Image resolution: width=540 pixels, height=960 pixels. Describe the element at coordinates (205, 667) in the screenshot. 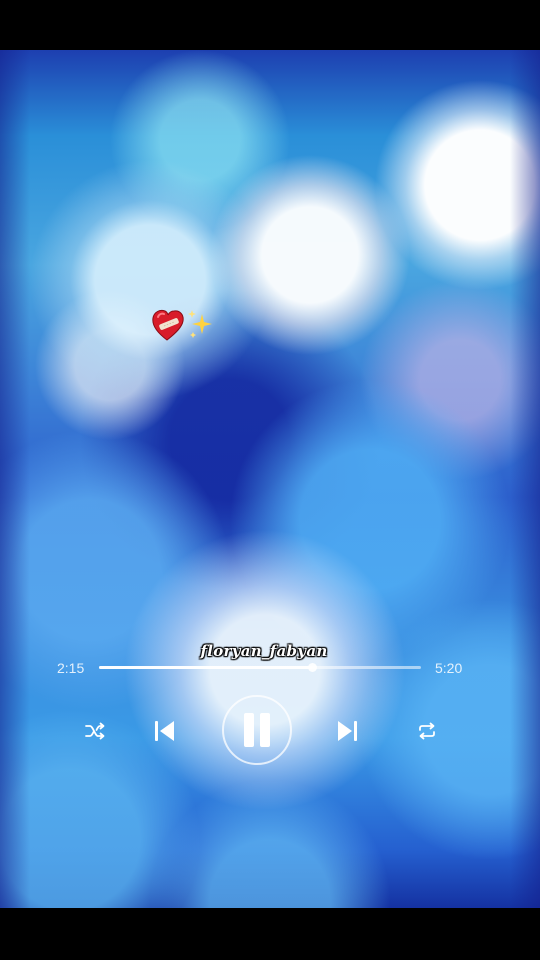

I see `progress-fill` at that location.